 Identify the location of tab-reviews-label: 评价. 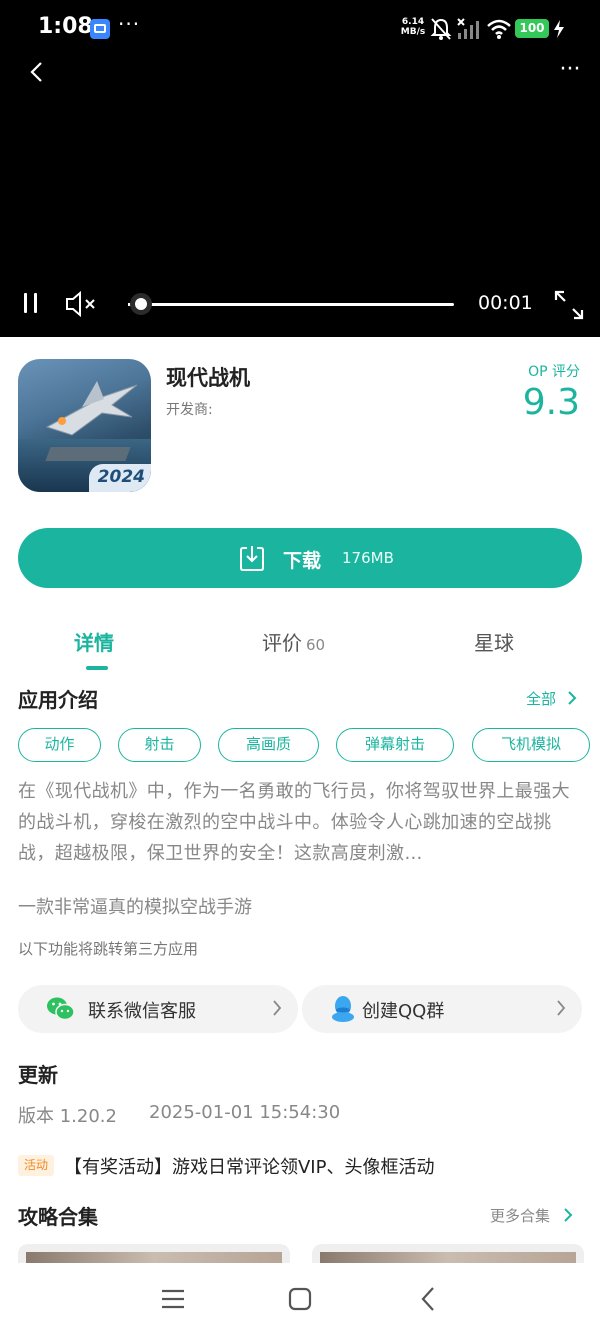
(282, 643).